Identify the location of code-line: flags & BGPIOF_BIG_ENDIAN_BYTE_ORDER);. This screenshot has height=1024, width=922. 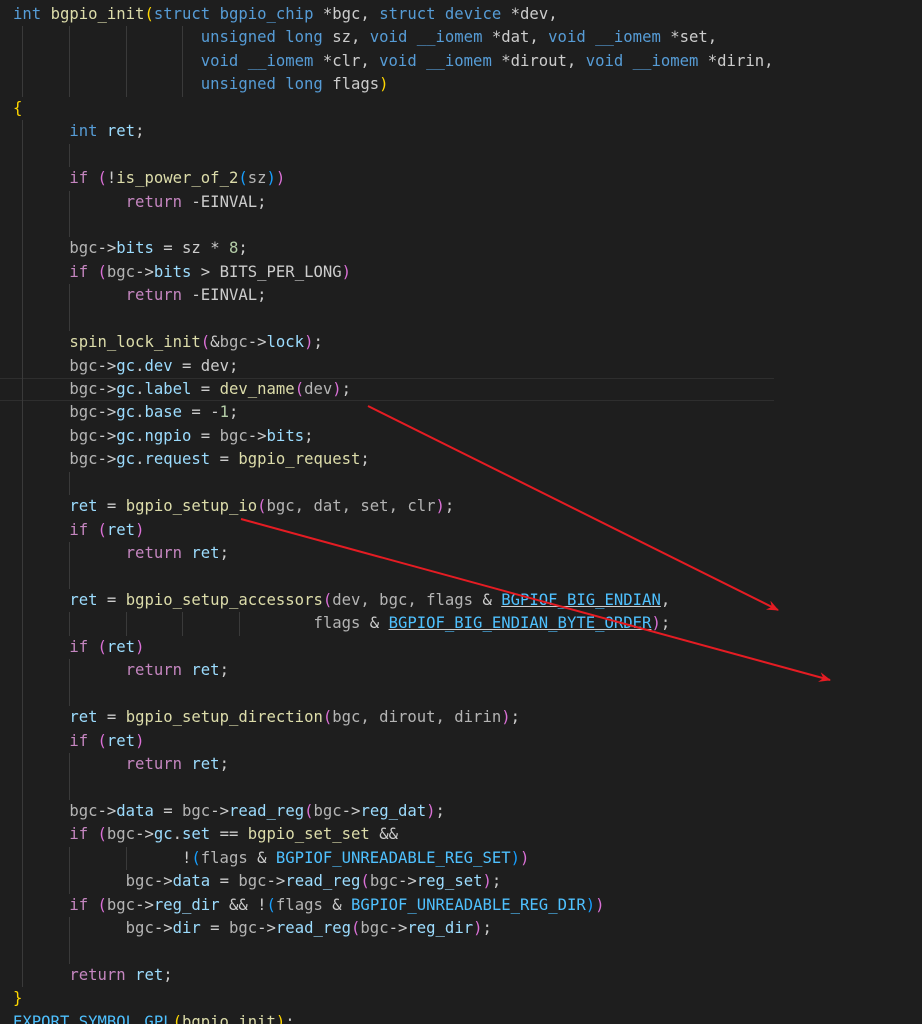
(387, 624).